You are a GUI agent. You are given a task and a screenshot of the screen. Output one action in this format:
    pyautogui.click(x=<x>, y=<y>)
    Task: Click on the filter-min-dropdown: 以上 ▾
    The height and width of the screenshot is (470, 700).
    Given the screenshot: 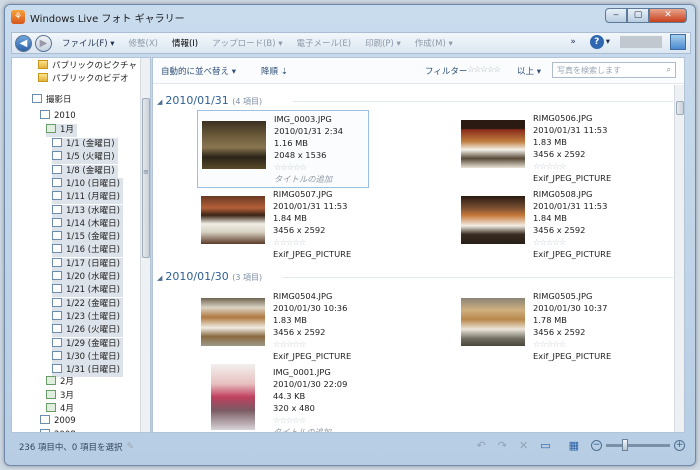 What is the action you would take?
    pyautogui.click(x=529, y=71)
    